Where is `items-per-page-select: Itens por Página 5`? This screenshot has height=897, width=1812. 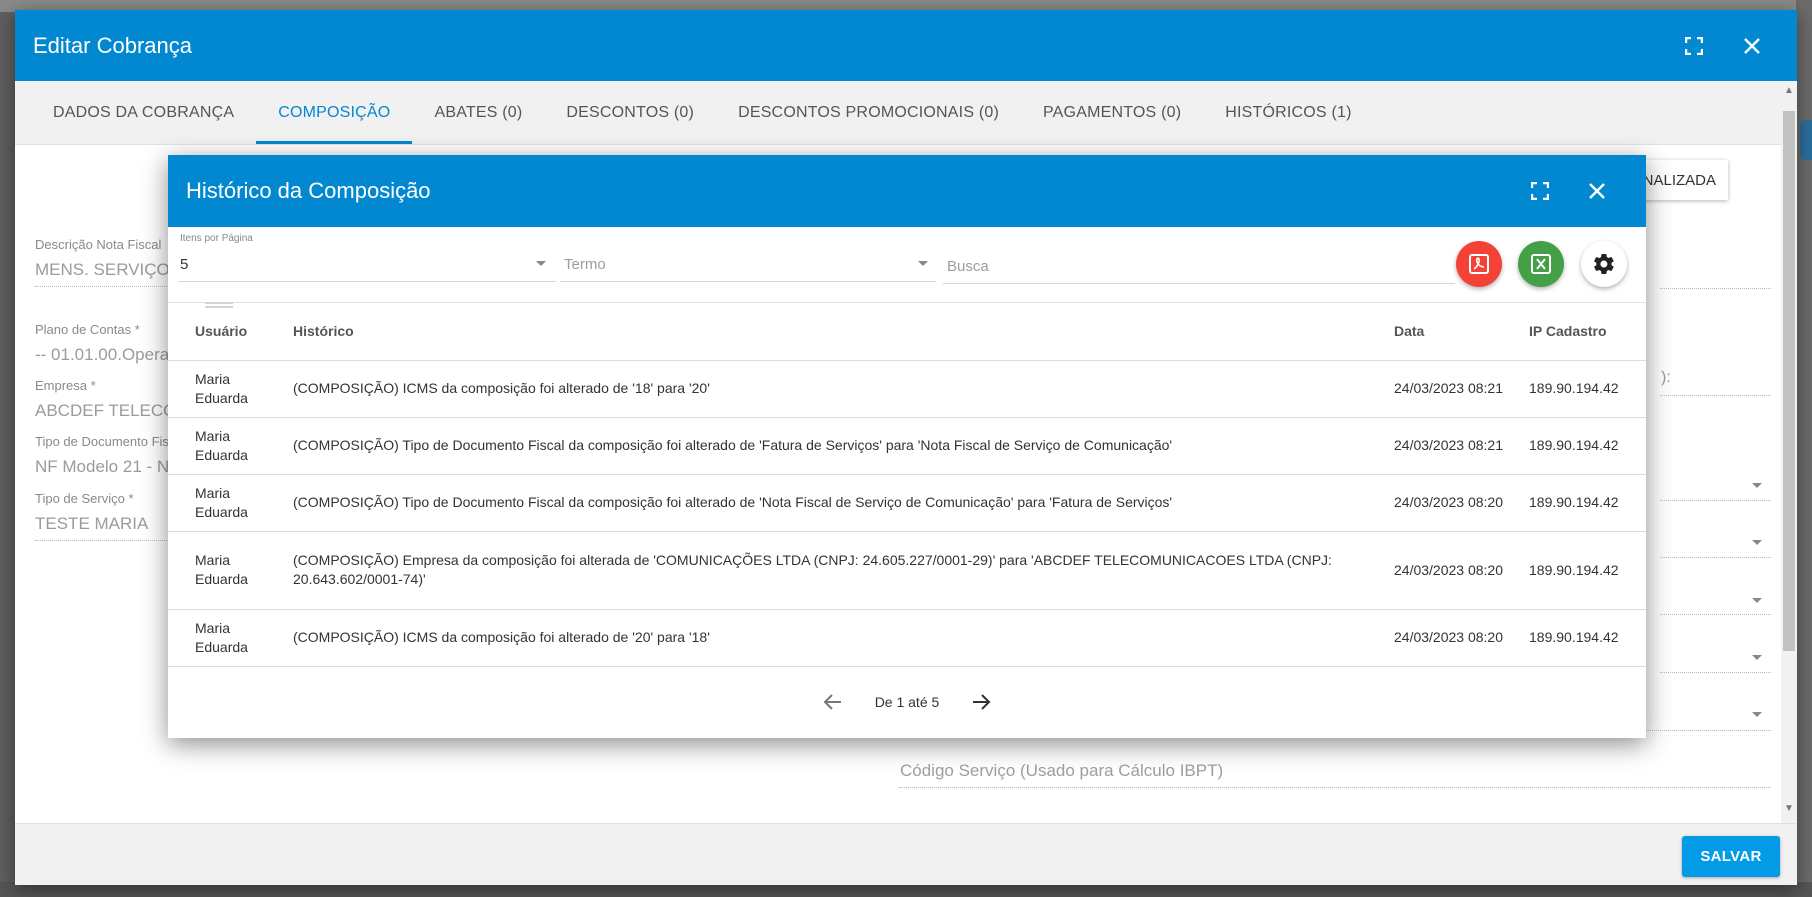
items-per-page-select: Itens por Página 5 is located at coordinates (362, 262).